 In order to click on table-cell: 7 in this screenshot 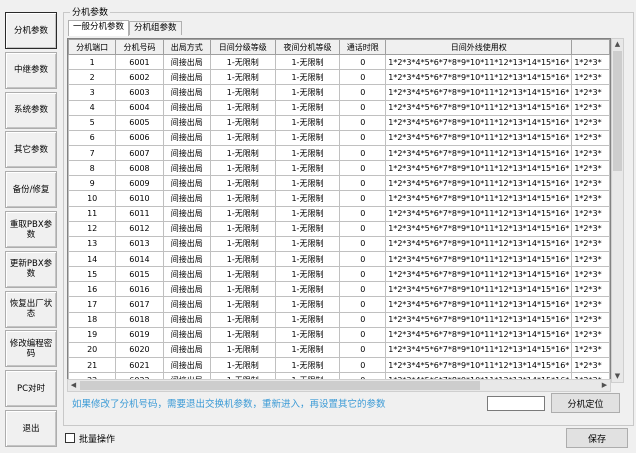, I will do `click(92, 153)`.